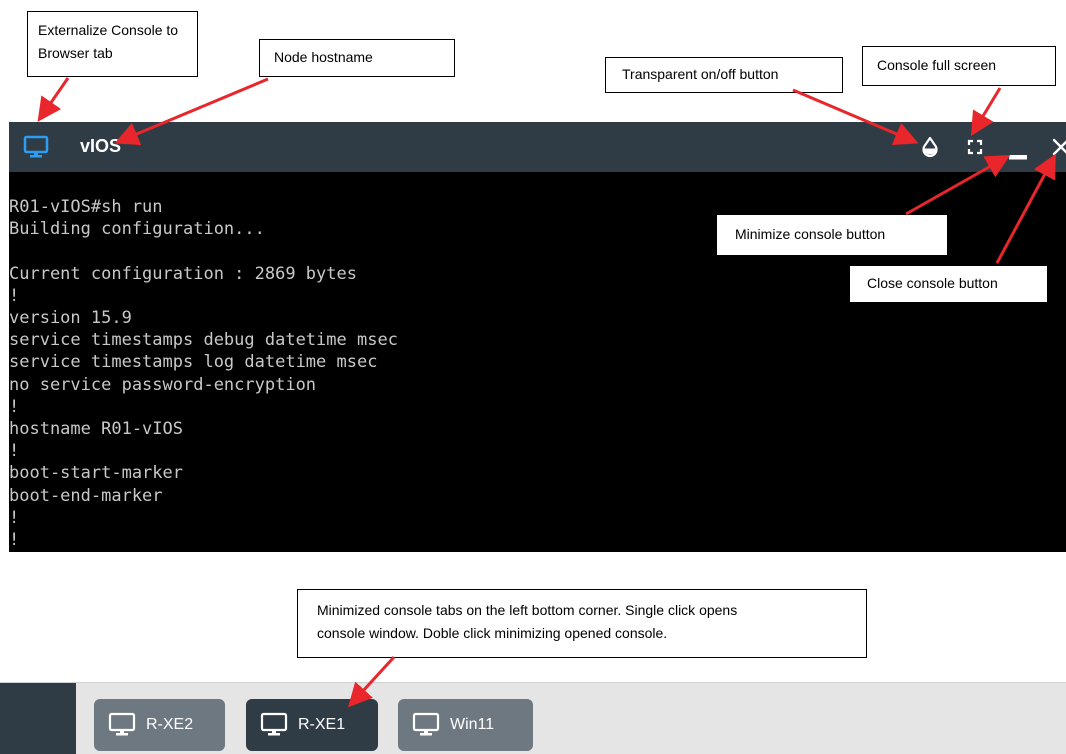 Image resolution: width=1066 pixels, height=754 pixels. Describe the element at coordinates (108, 30) in the screenshot. I see `annotation-externalize-line1: Externalize Console to` at that location.